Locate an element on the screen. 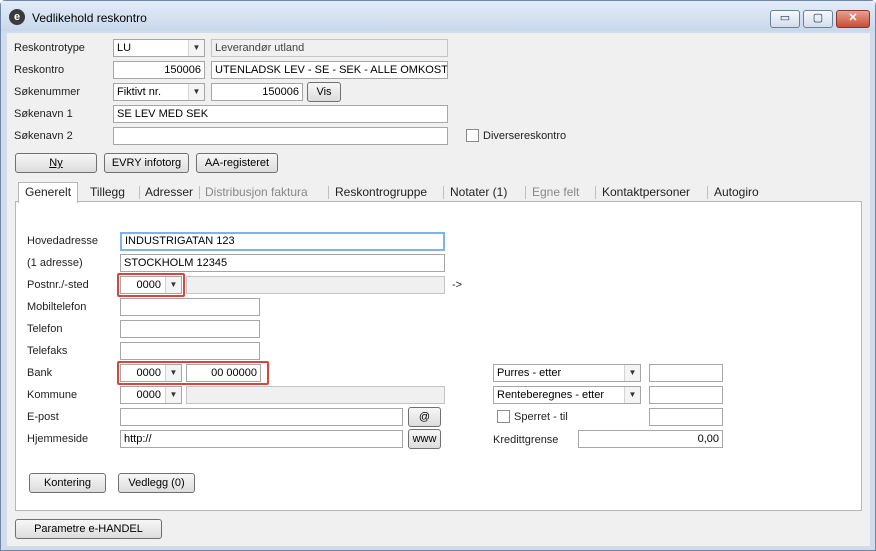  bank-account-field: 00 00000 is located at coordinates (223, 373).